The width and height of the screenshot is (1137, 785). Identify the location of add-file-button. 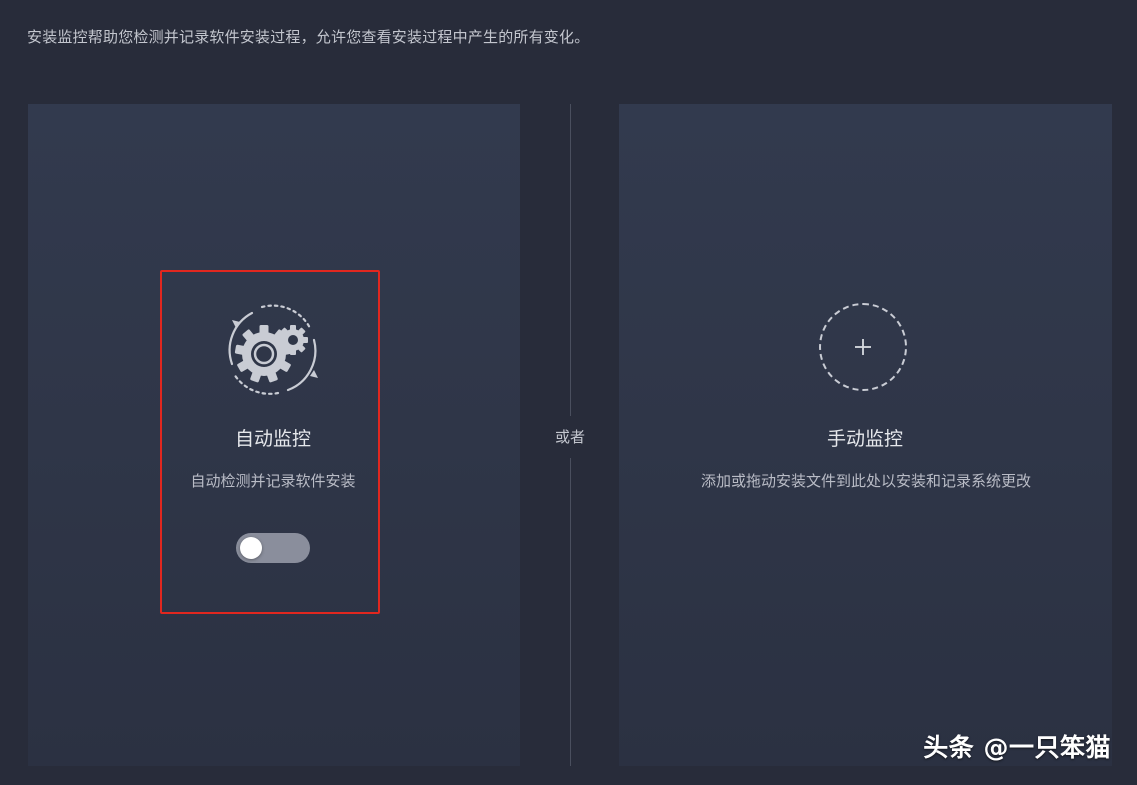
(863, 347).